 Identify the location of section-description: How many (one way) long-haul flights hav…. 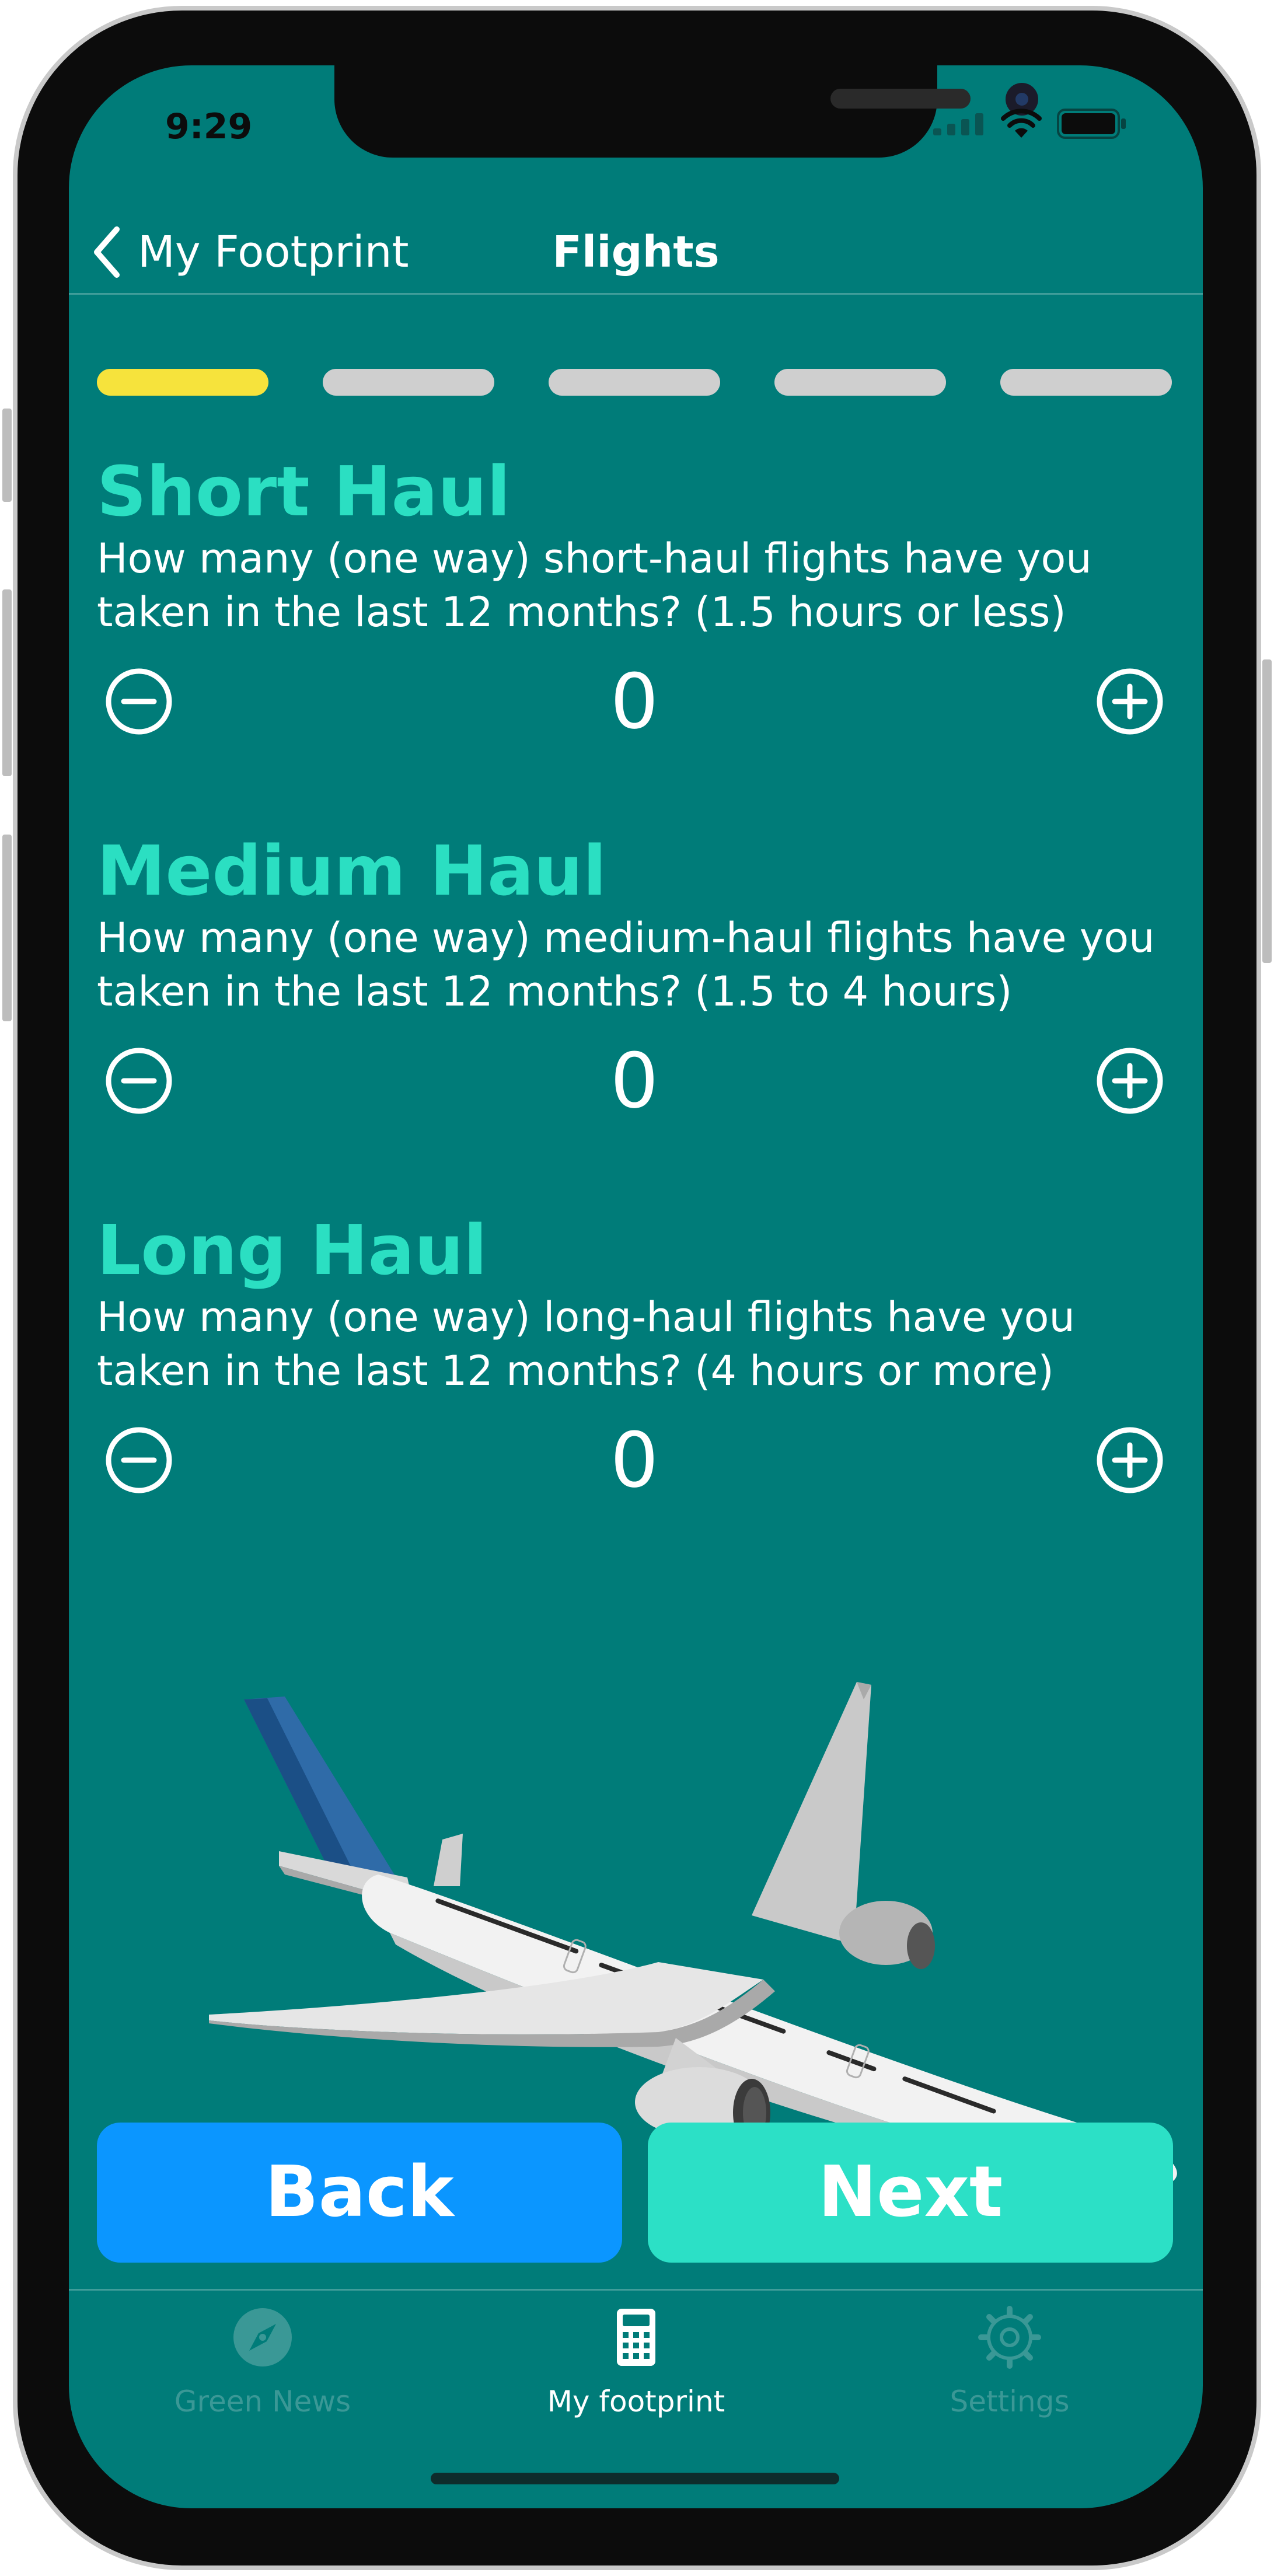
(634, 1344).